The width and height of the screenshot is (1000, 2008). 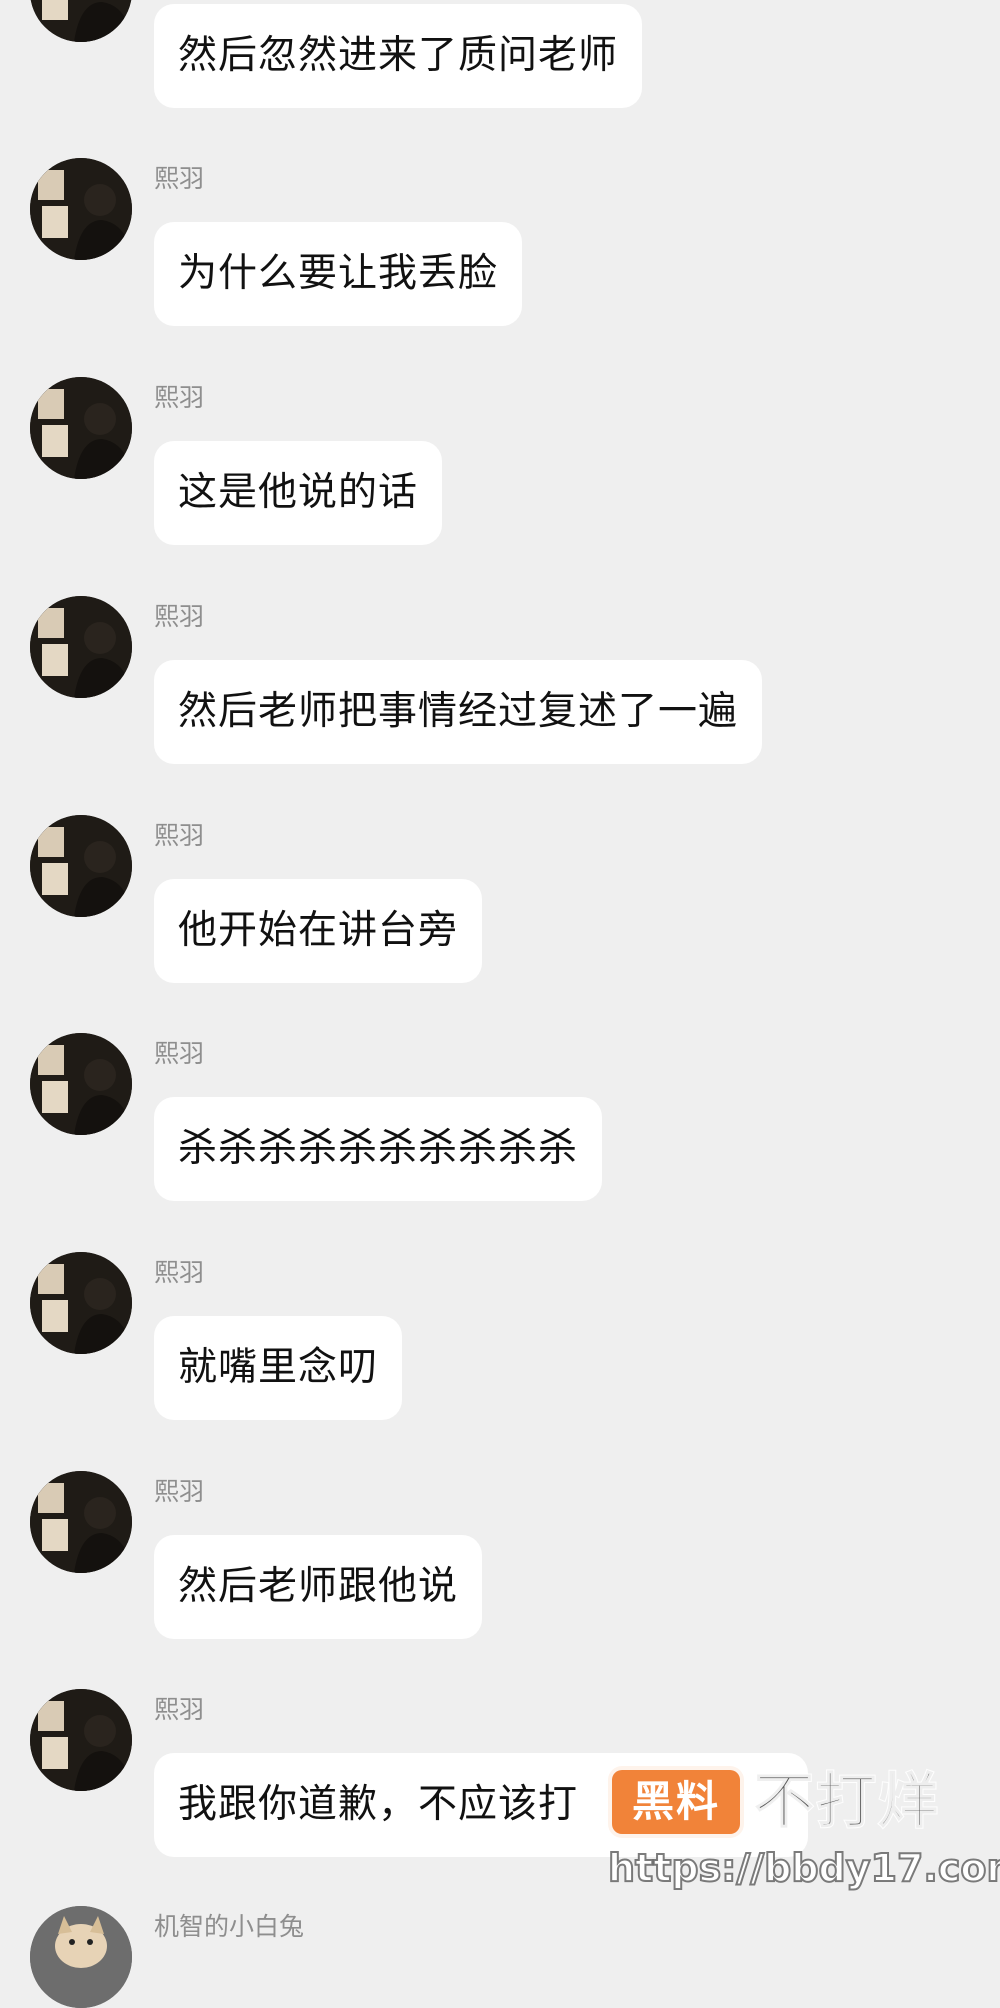 What do you see at coordinates (318, 931) in the screenshot?
I see `message-bubble: 他开始在讲台旁` at bounding box center [318, 931].